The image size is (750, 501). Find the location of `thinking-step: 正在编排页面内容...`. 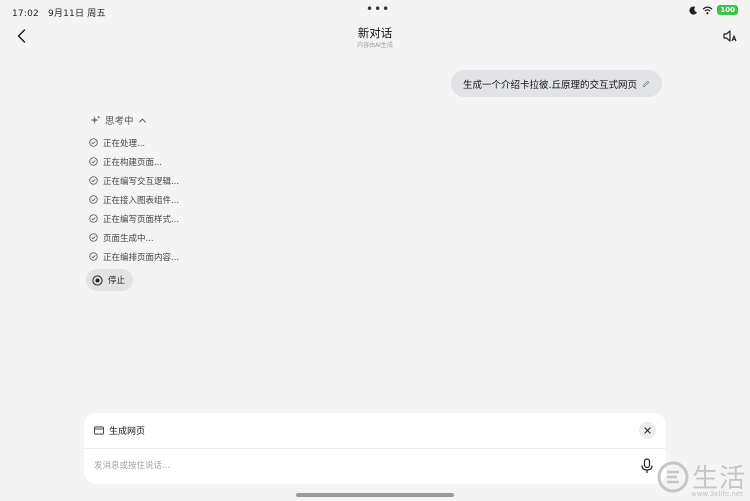

thinking-step: 正在编排页面内容... is located at coordinates (134, 256).